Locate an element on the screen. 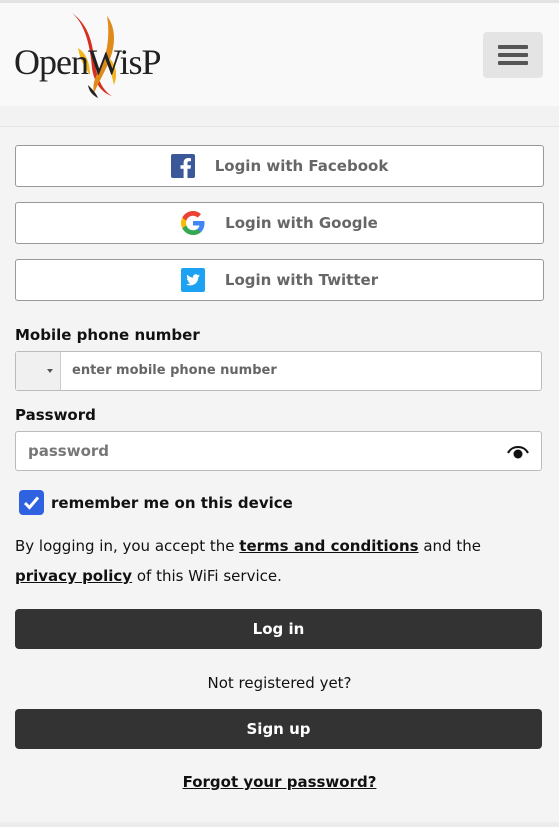  login-google-button: Login with Google is located at coordinates (279, 223).